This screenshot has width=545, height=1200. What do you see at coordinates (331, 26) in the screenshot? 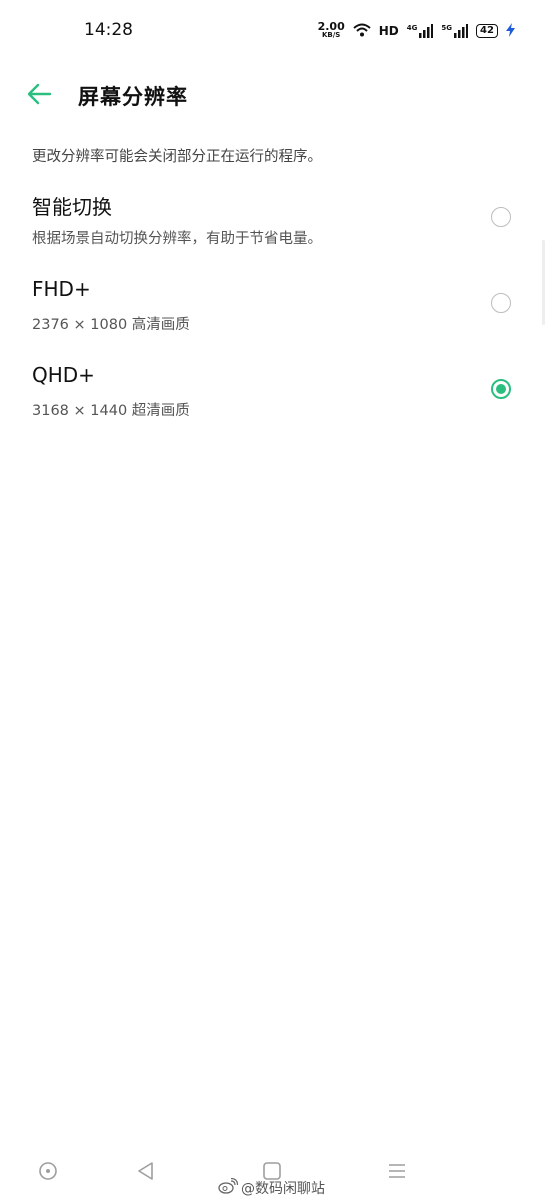
I see `net-speed-value: 2.00` at bounding box center [331, 26].